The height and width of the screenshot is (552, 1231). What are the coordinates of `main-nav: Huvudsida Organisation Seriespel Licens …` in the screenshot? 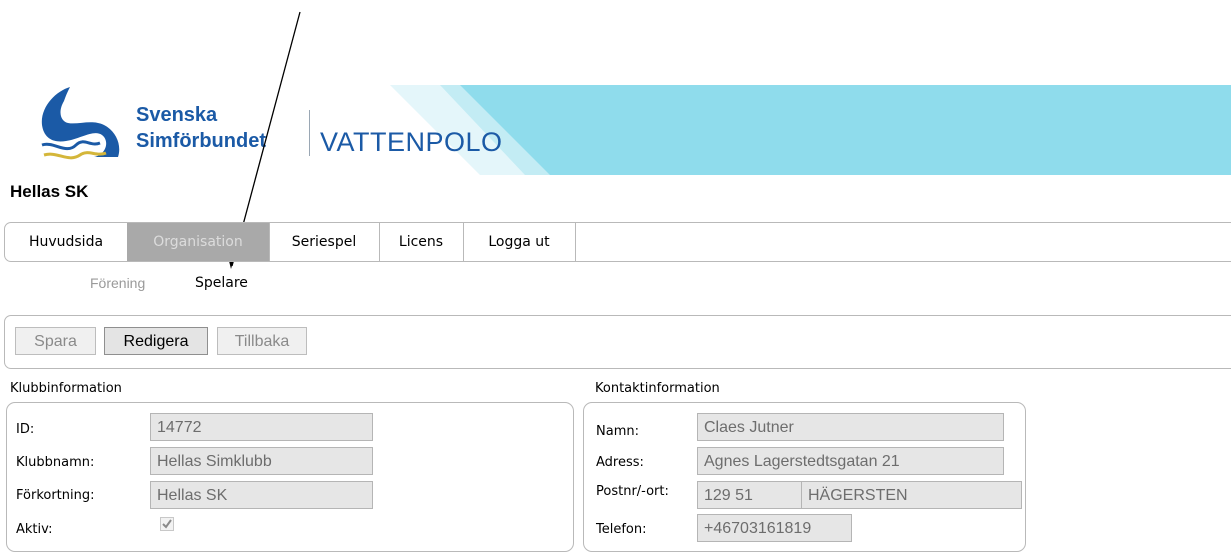 It's located at (617, 242).